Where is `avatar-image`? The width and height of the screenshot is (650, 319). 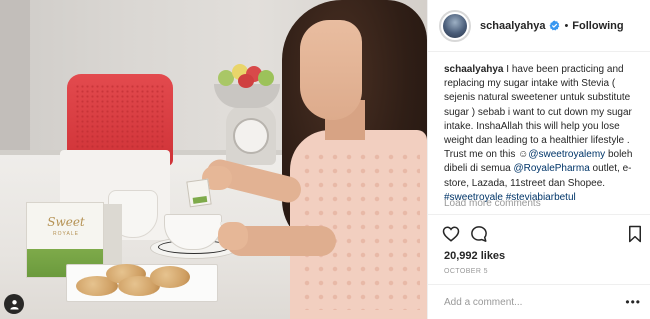
avatar-image is located at coordinates (455, 25).